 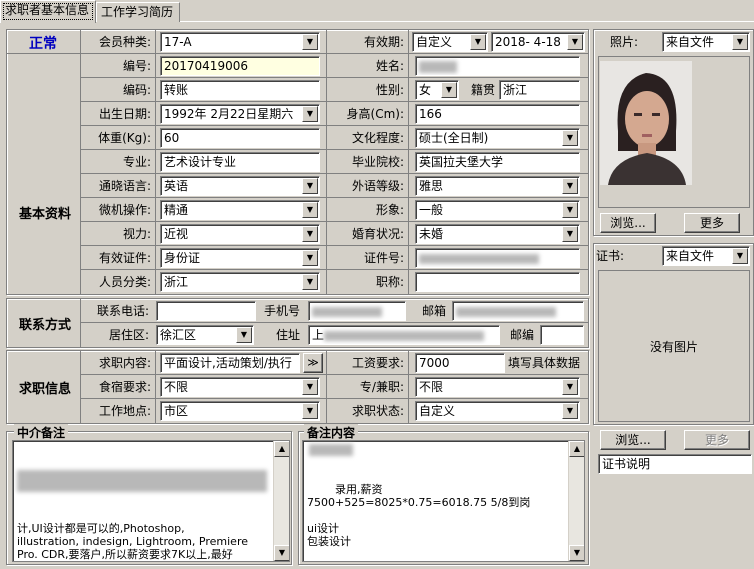 I want to click on phone-field, so click(x=206, y=311).